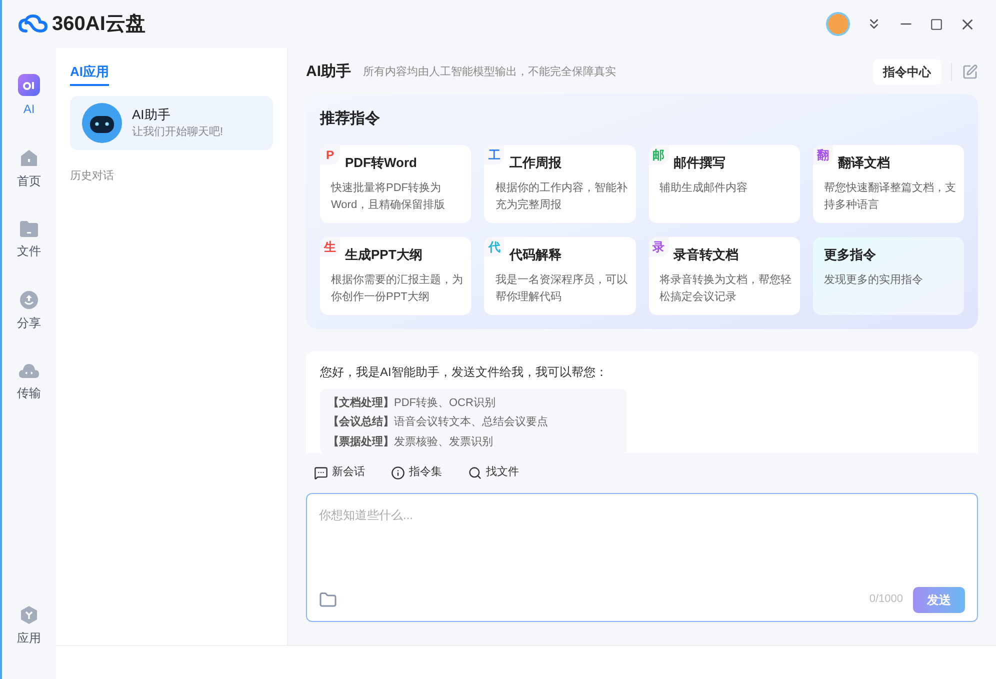 This screenshot has width=996, height=679. I want to click on assistant-title: AI助手, so click(152, 115).